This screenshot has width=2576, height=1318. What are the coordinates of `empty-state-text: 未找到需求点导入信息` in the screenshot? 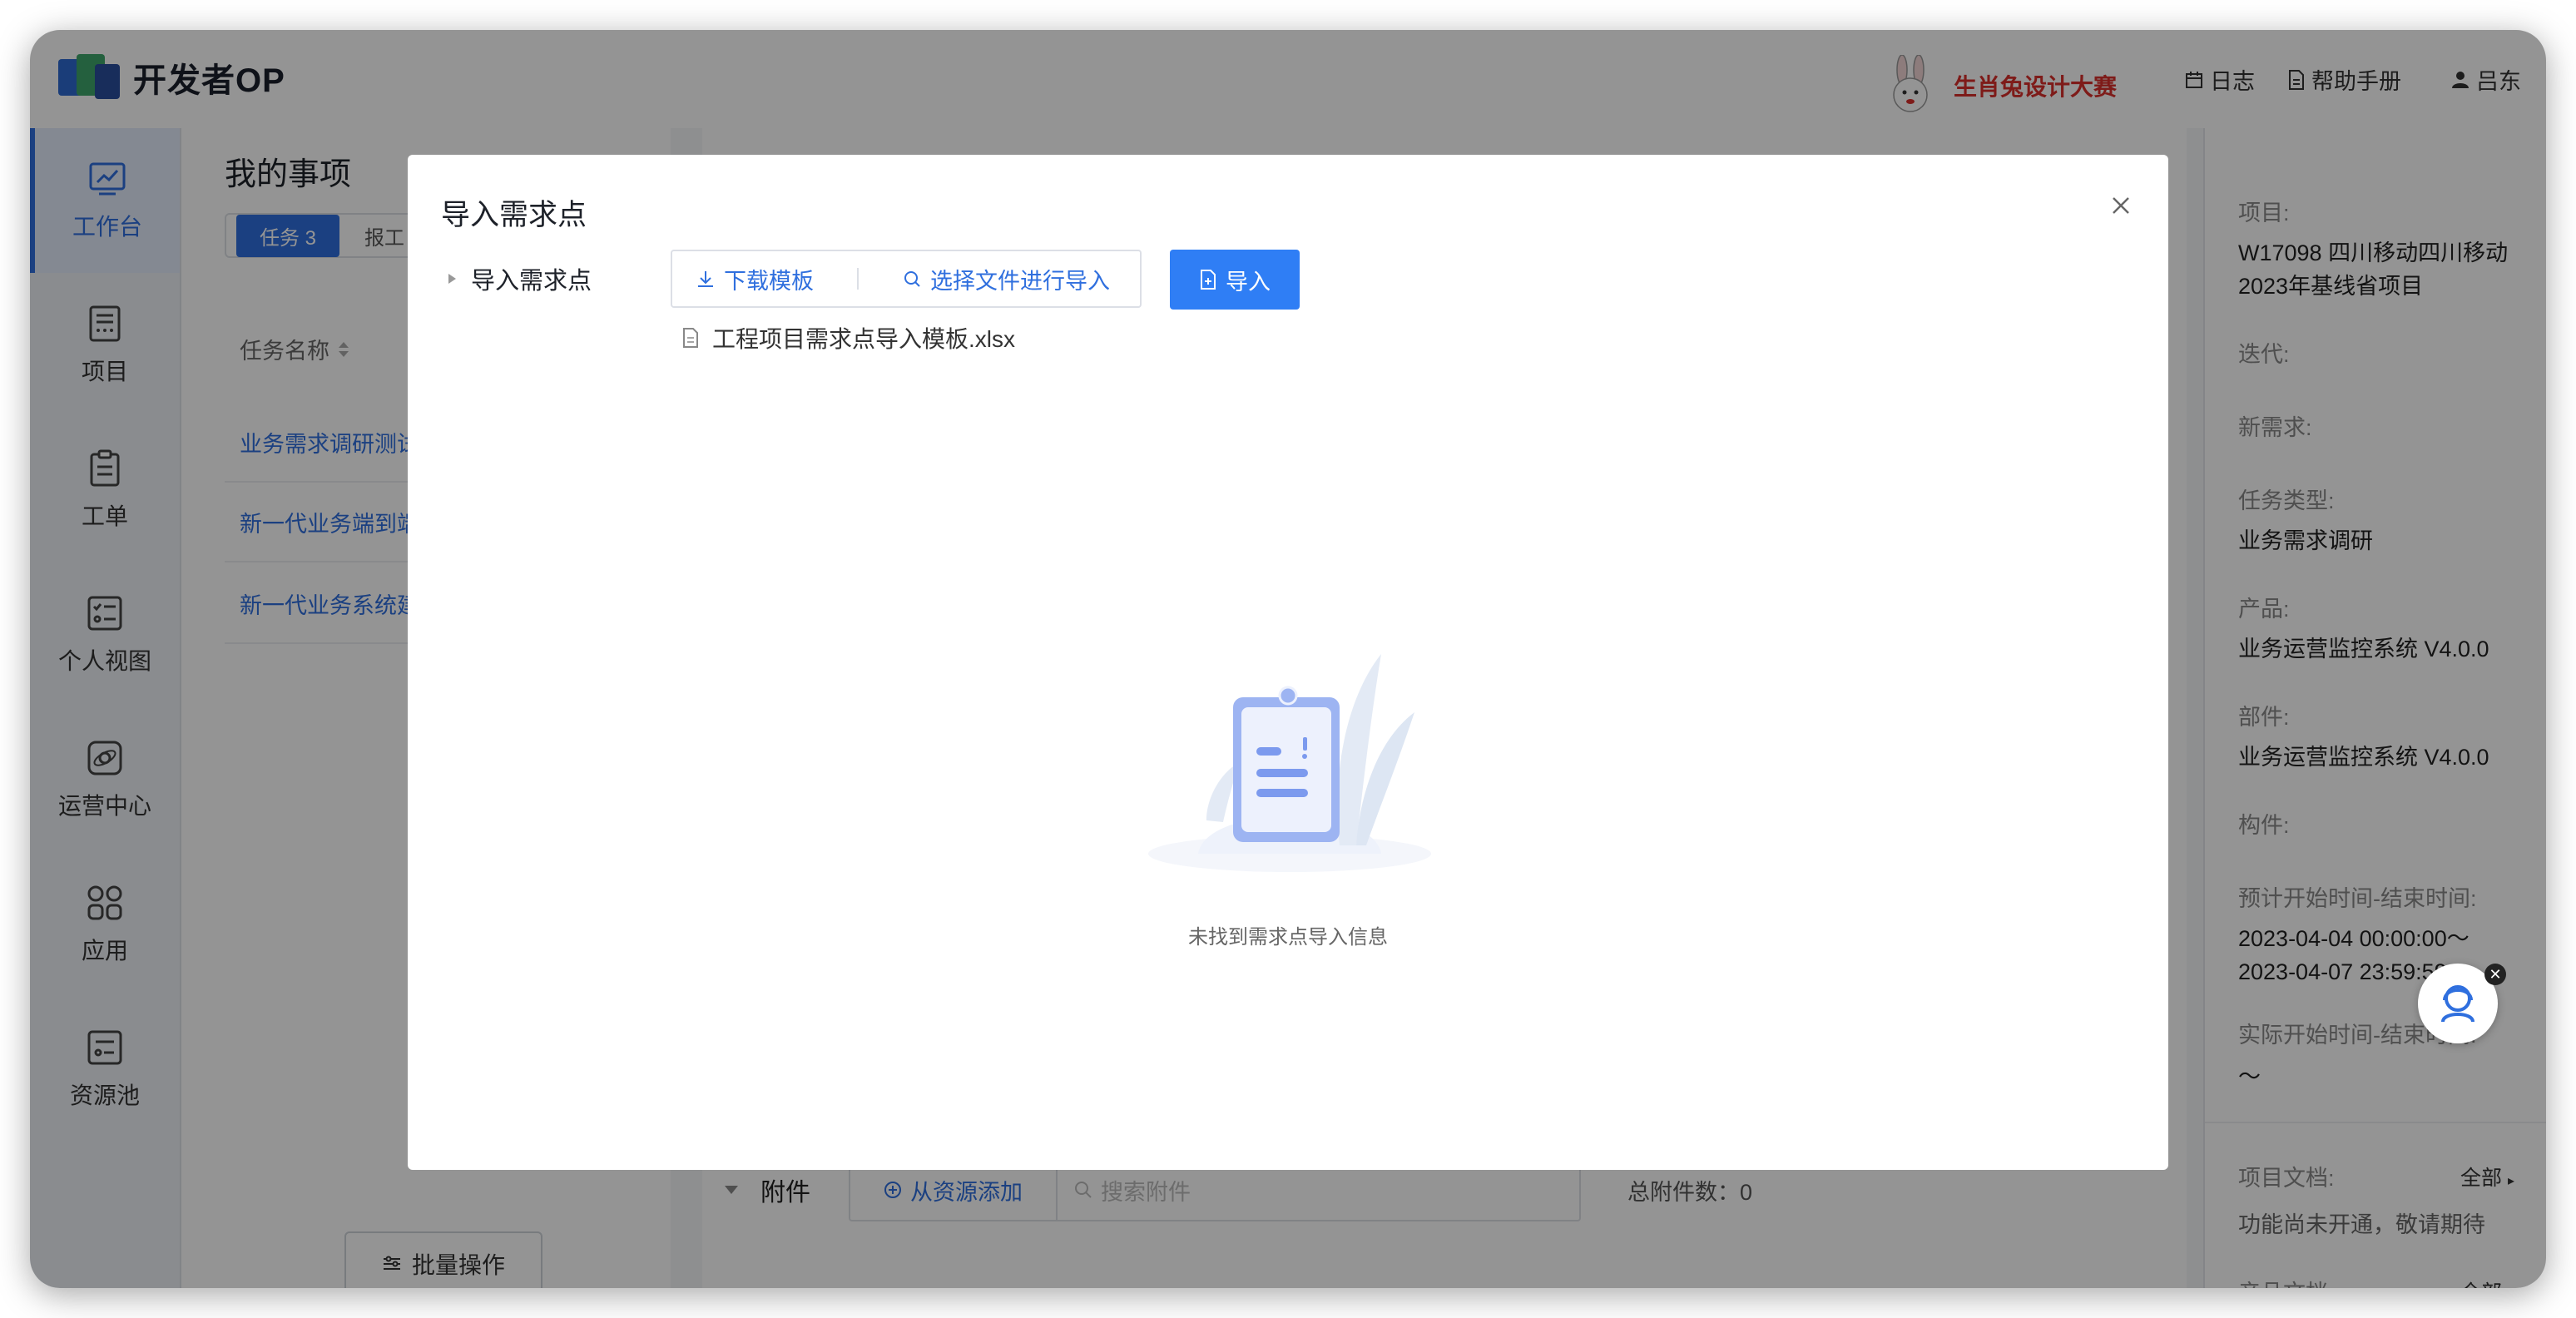 It's located at (1288, 937).